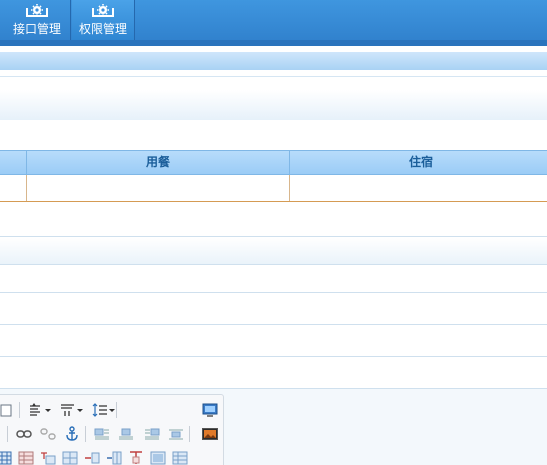 This screenshot has width=547, height=465. What do you see at coordinates (152, 434) in the screenshot?
I see `align-right-icon` at bounding box center [152, 434].